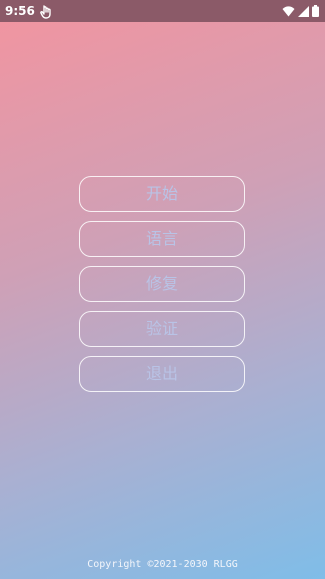 Image resolution: width=325 pixels, height=579 pixels. I want to click on verify-button: 验证, so click(162, 329).